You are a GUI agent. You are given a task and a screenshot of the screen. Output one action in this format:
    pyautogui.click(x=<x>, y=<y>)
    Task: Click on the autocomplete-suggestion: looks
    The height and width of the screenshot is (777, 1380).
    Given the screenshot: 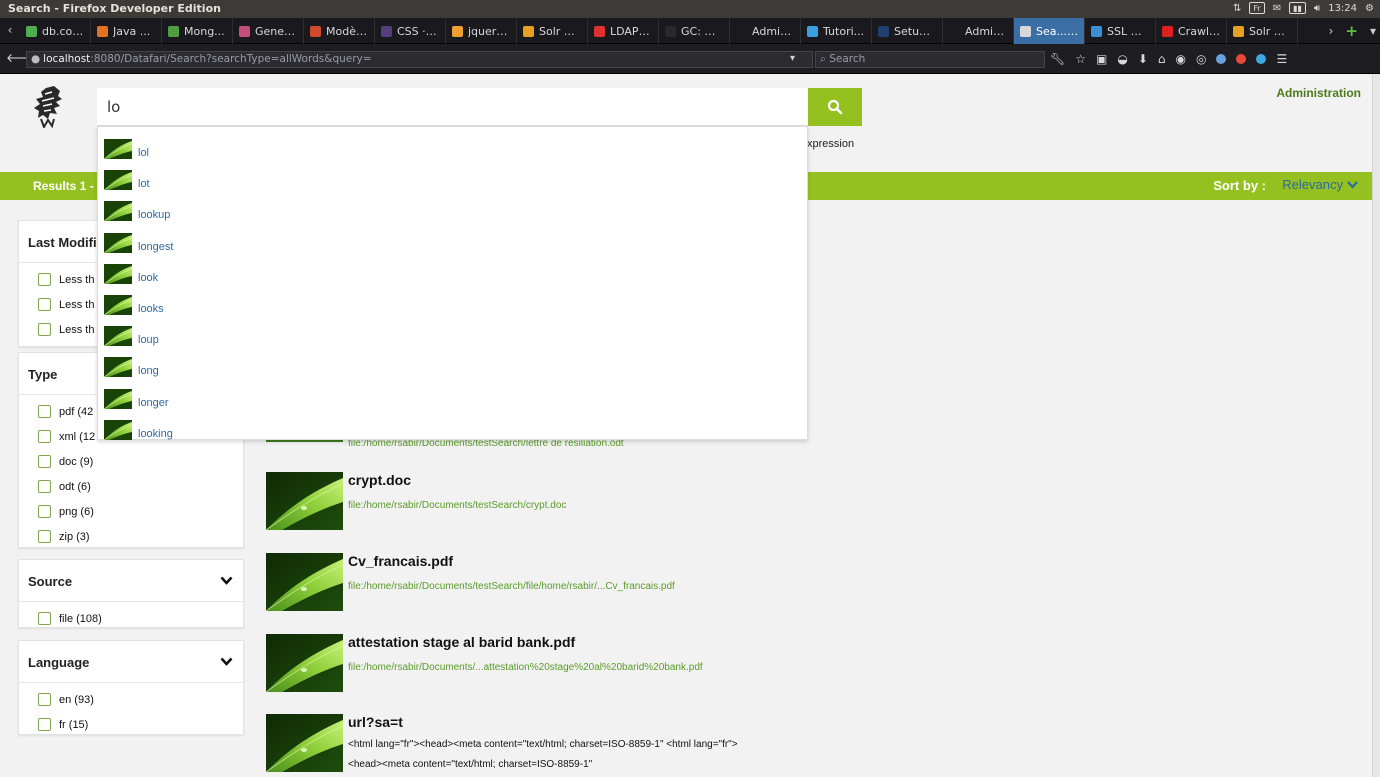 What is the action you would take?
    pyautogui.click(x=134, y=301)
    